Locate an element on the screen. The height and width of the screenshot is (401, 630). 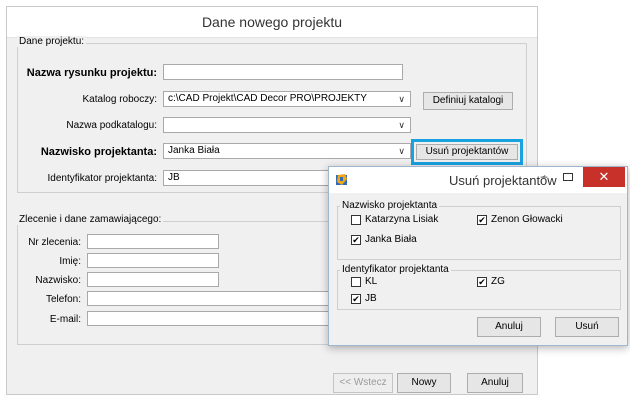
phone-label: Telefon: is located at coordinates (63, 299).